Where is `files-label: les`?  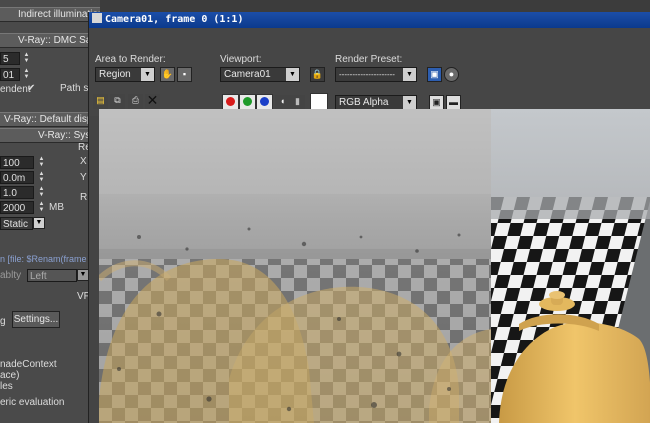 files-label: les is located at coordinates (6, 386).